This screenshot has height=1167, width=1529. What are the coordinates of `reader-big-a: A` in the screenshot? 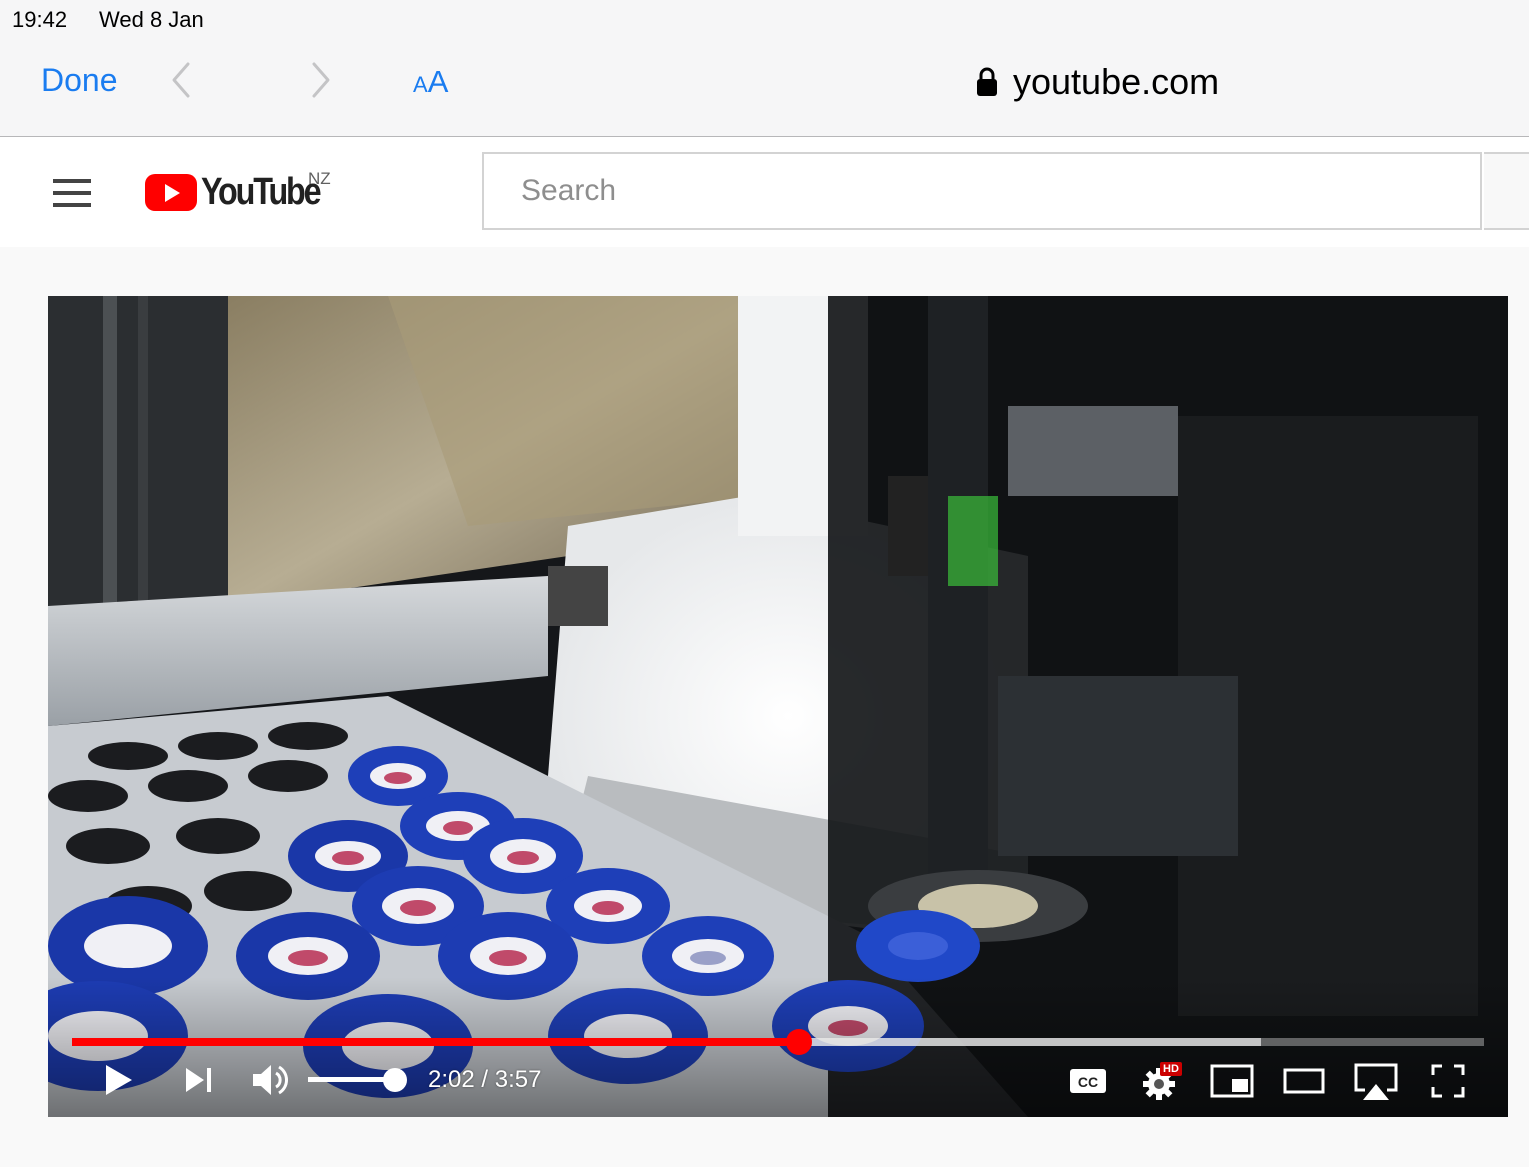 It's located at (438, 81).